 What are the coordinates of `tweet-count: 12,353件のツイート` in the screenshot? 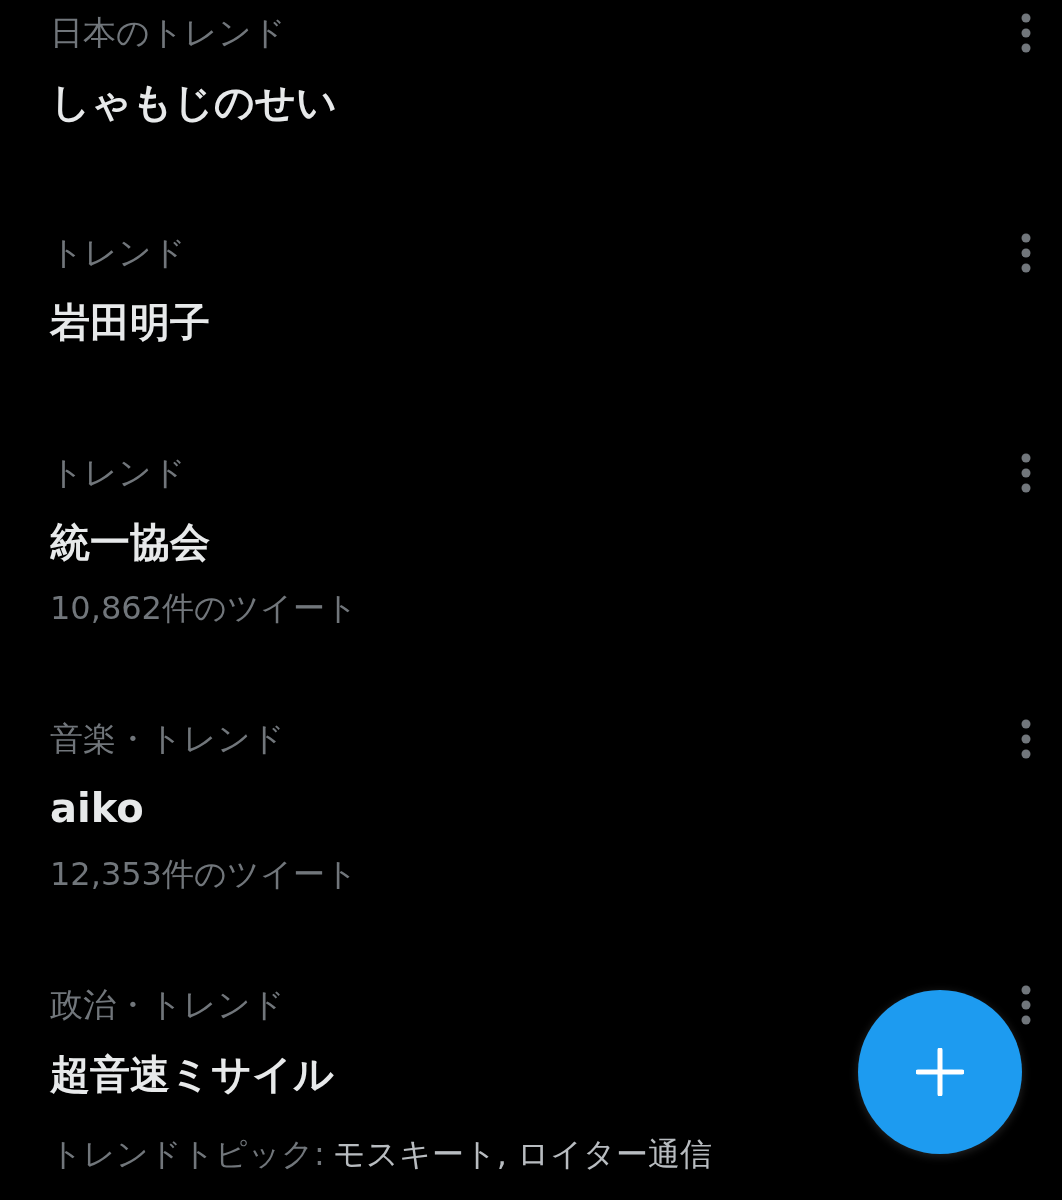 It's located at (204, 874).